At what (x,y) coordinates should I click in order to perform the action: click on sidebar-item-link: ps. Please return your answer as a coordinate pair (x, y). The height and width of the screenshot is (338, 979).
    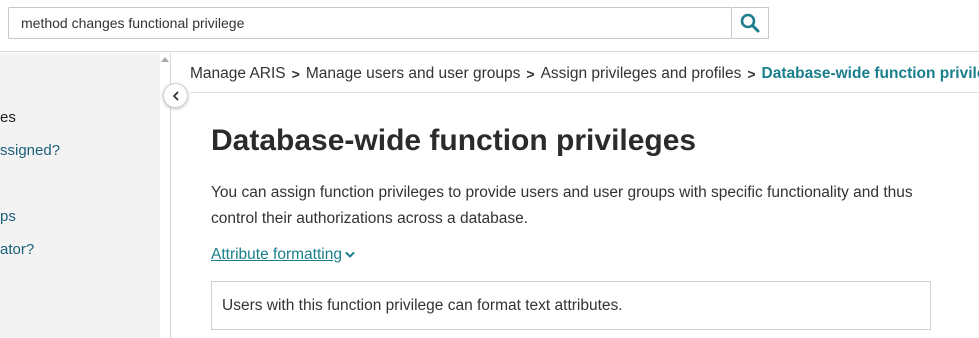
    Looking at the image, I should click on (8, 216).